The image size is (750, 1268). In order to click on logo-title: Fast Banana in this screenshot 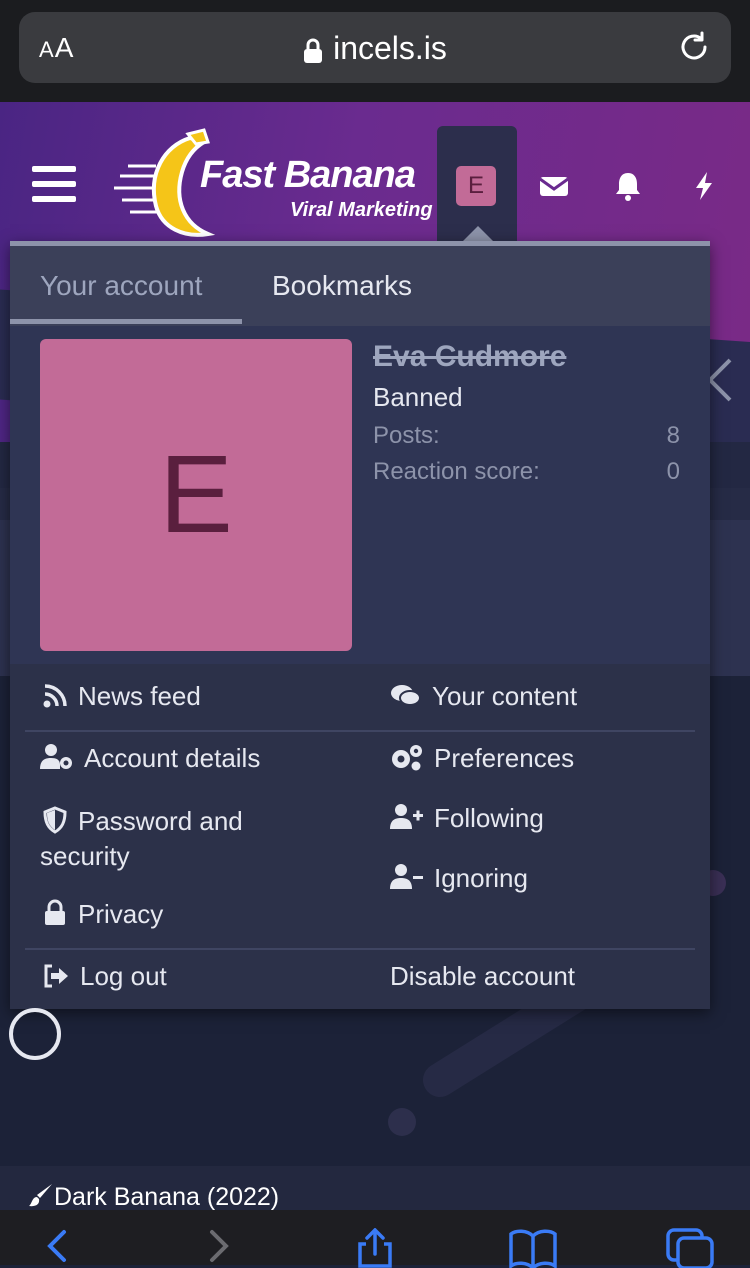, I will do `click(308, 175)`.